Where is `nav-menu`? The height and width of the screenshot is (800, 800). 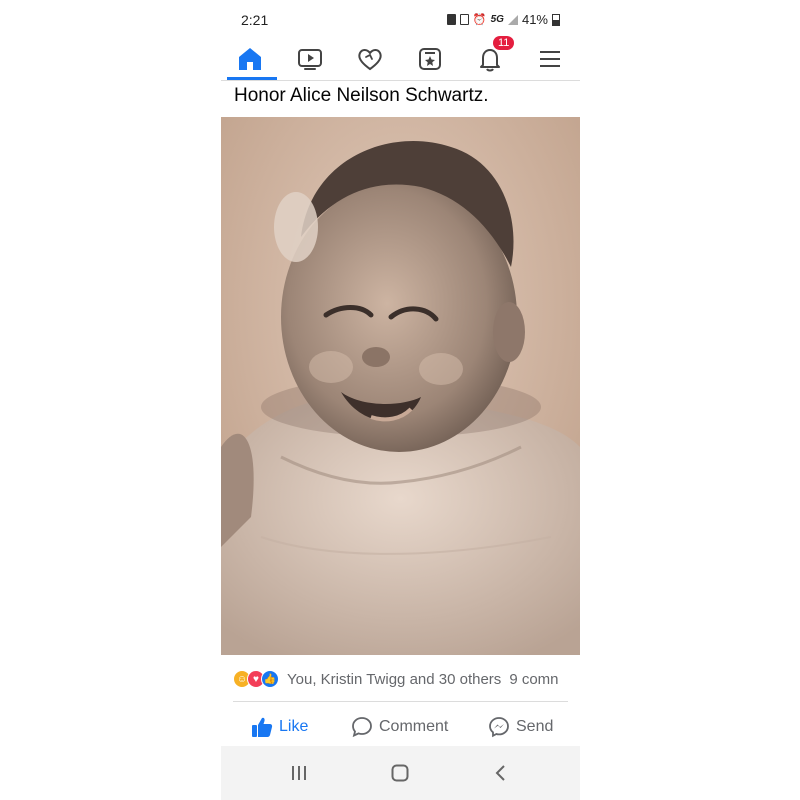 nav-menu is located at coordinates (550, 59).